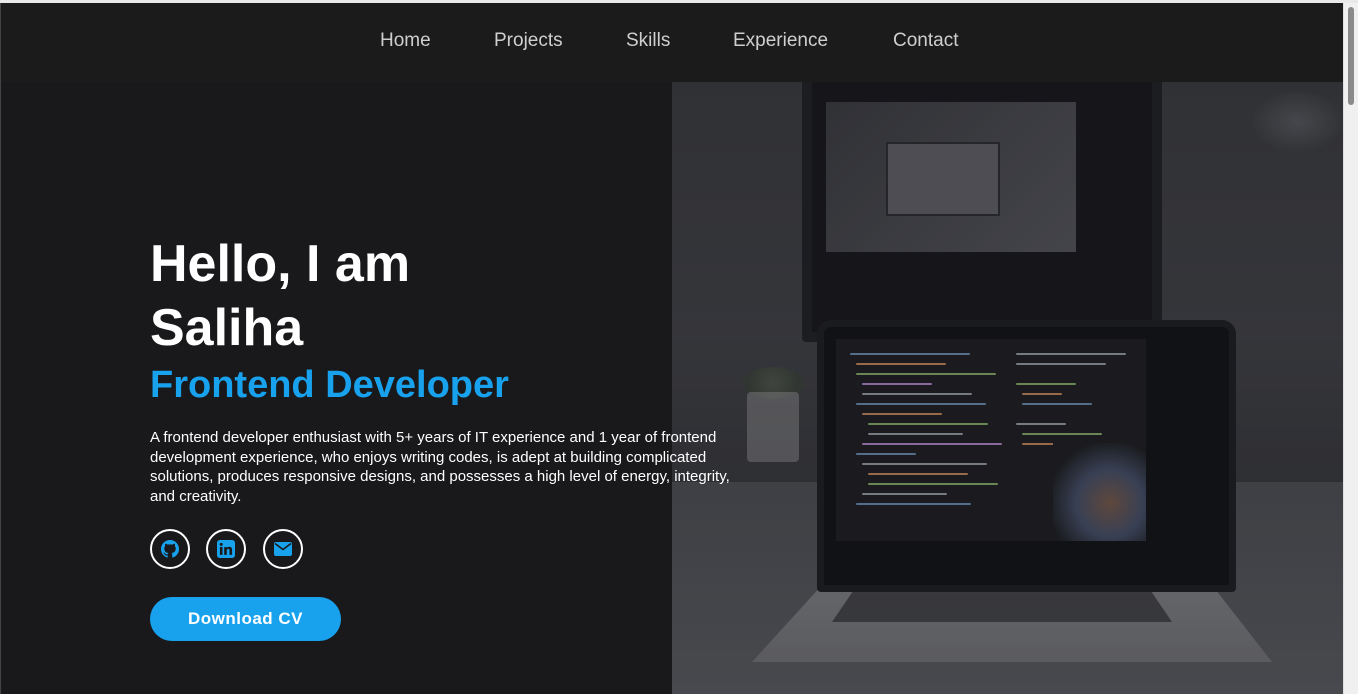 This screenshot has height=694, width=1358. What do you see at coordinates (280, 264) in the screenshot?
I see `hero-greeting-line1: Hello, I am` at bounding box center [280, 264].